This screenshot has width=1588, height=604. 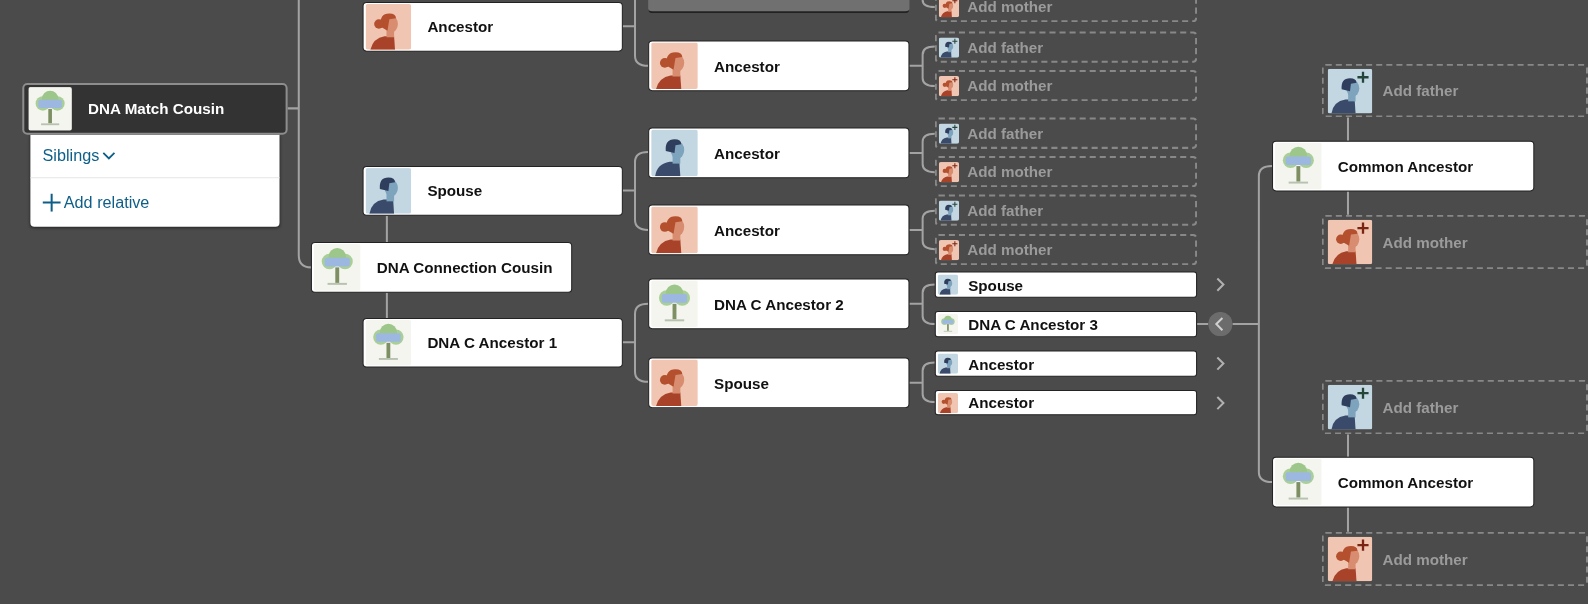 What do you see at coordinates (109, 155) in the screenshot?
I see `chevron-down-icon` at bounding box center [109, 155].